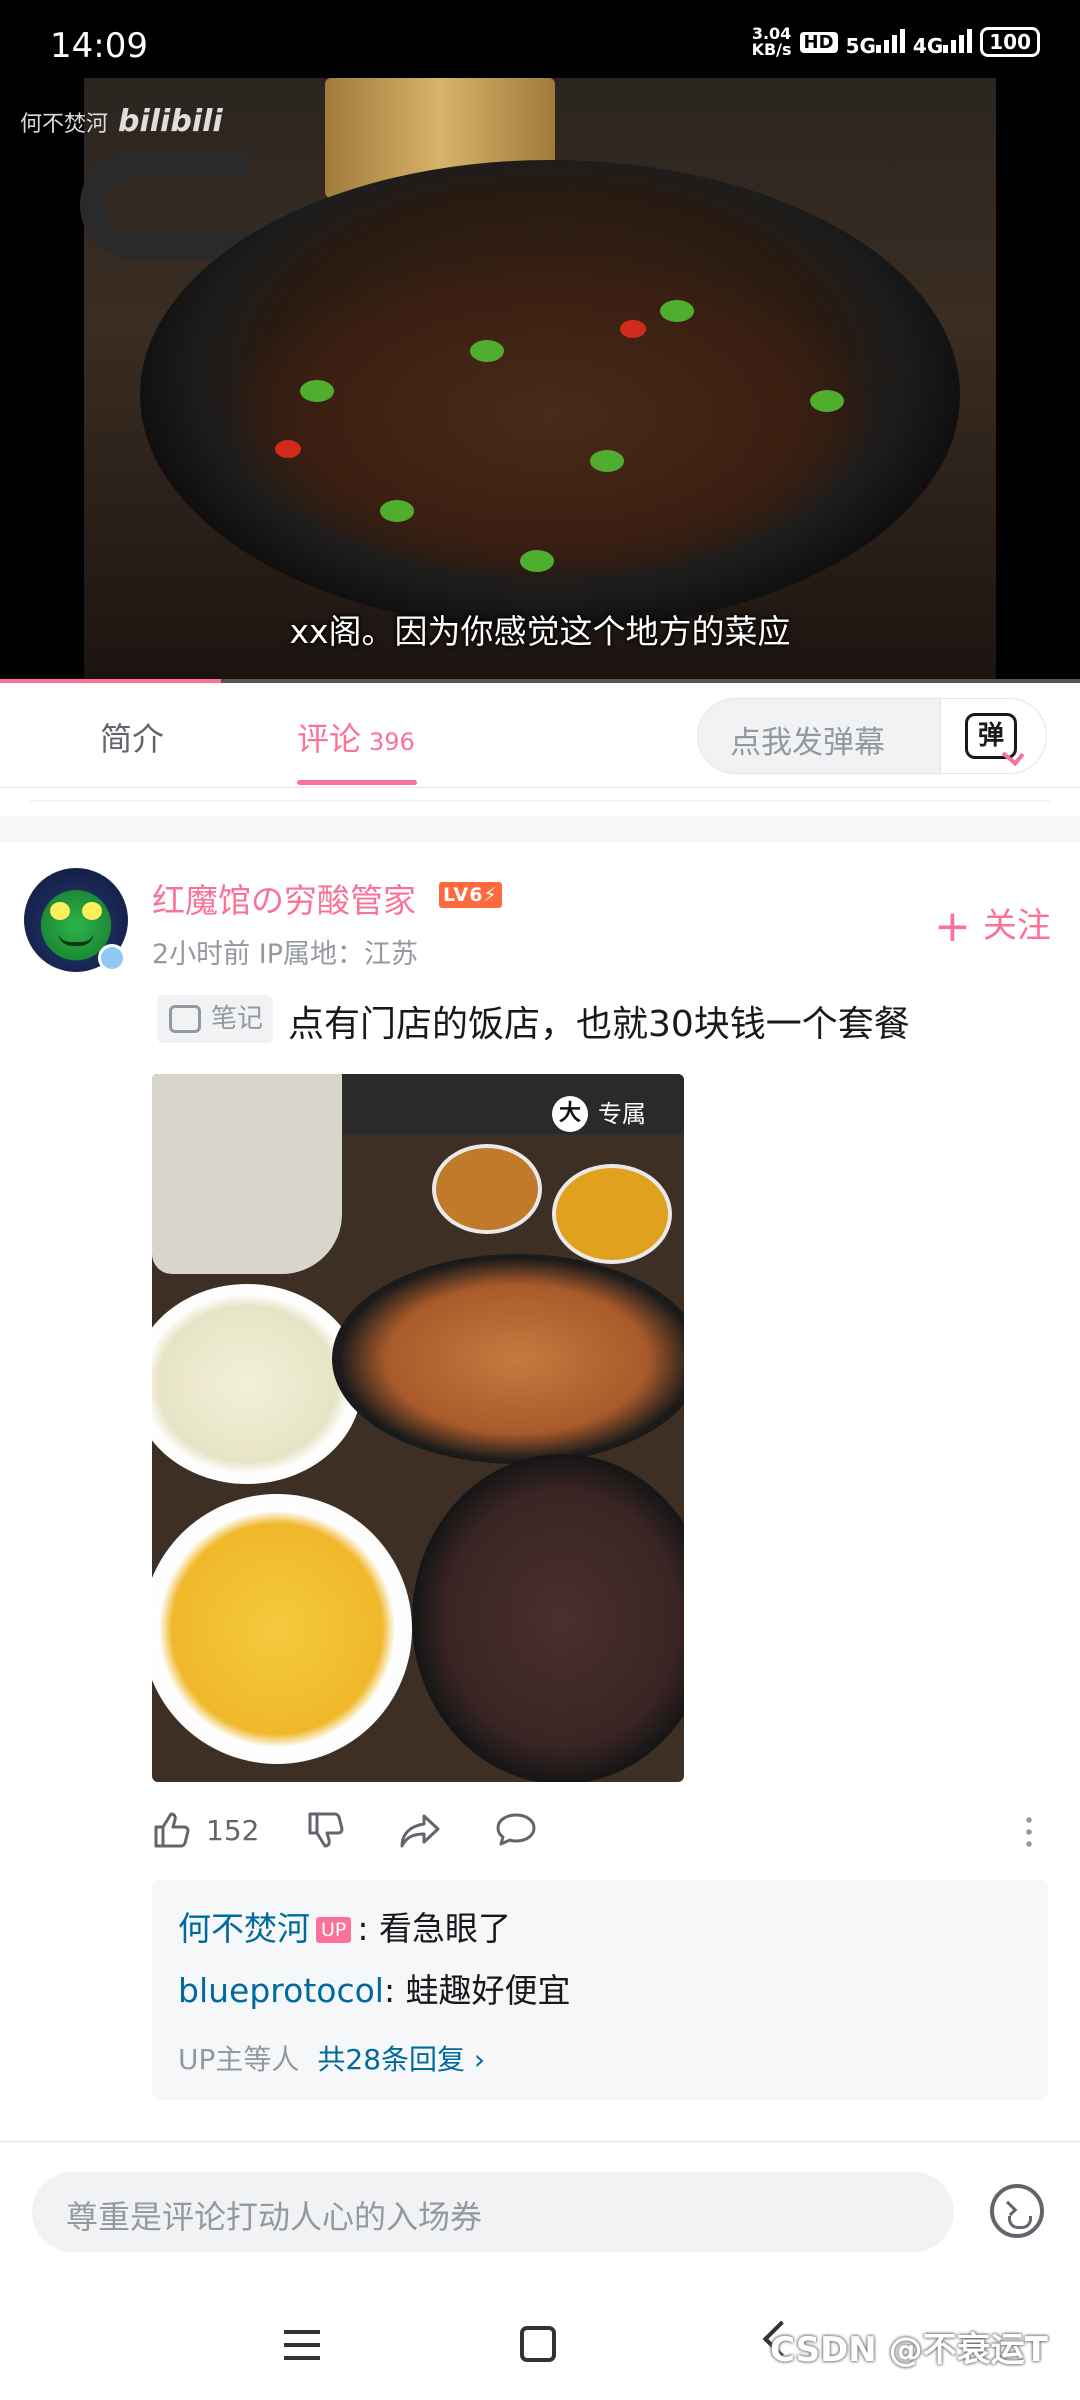  Describe the element at coordinates (165, 205) in the screenshot. I see `pan-handle` at that location.